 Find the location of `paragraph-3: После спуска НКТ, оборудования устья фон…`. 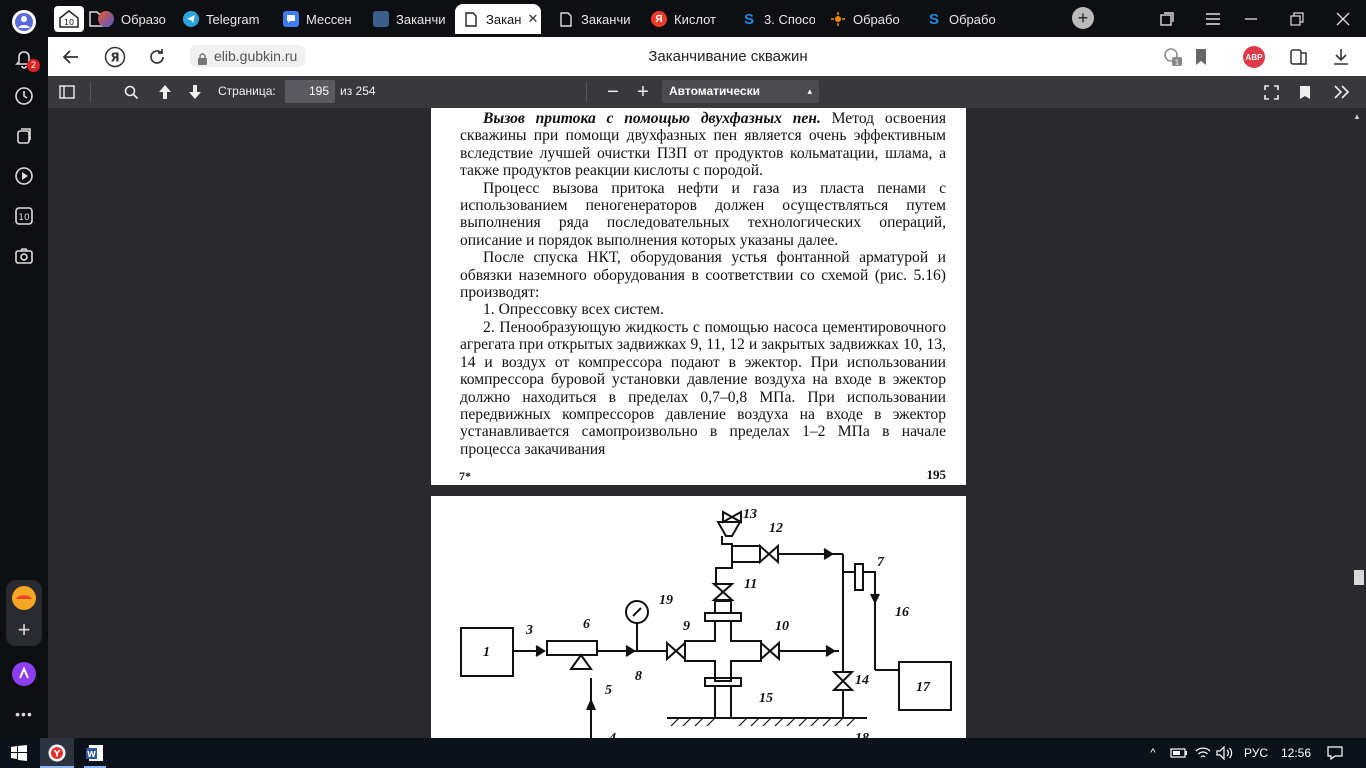

paragraph-3: После спуска НКТ, оборудования устья фон… is located at coordinates (703, 275).